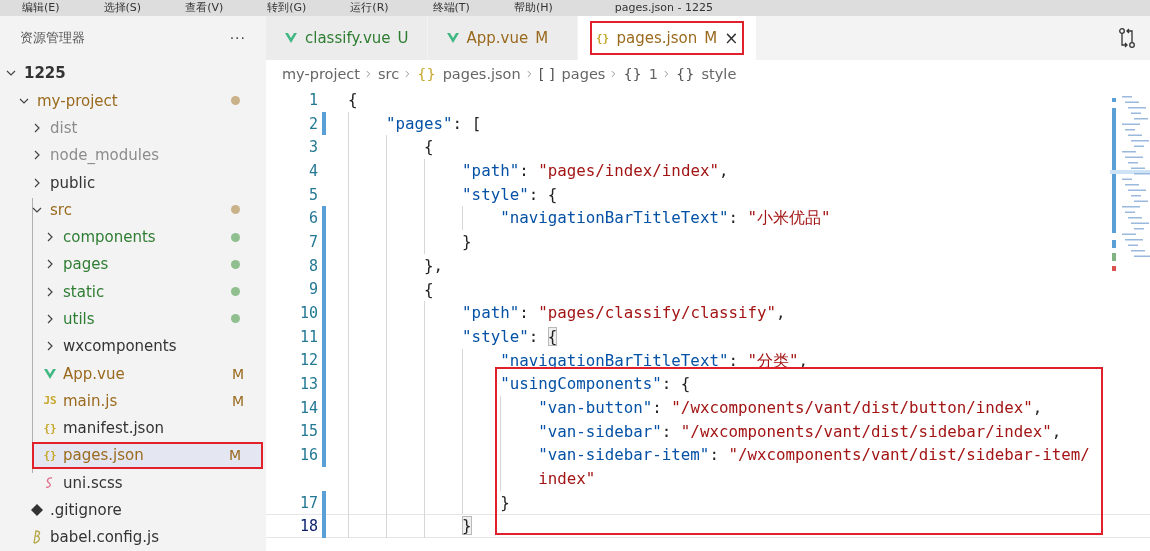 The image size is (1150, 551). I want to click on code-line: "van-sidebar-item": "/wxcomponents/vant/dist/sidebar-item/, so click(814, 455).